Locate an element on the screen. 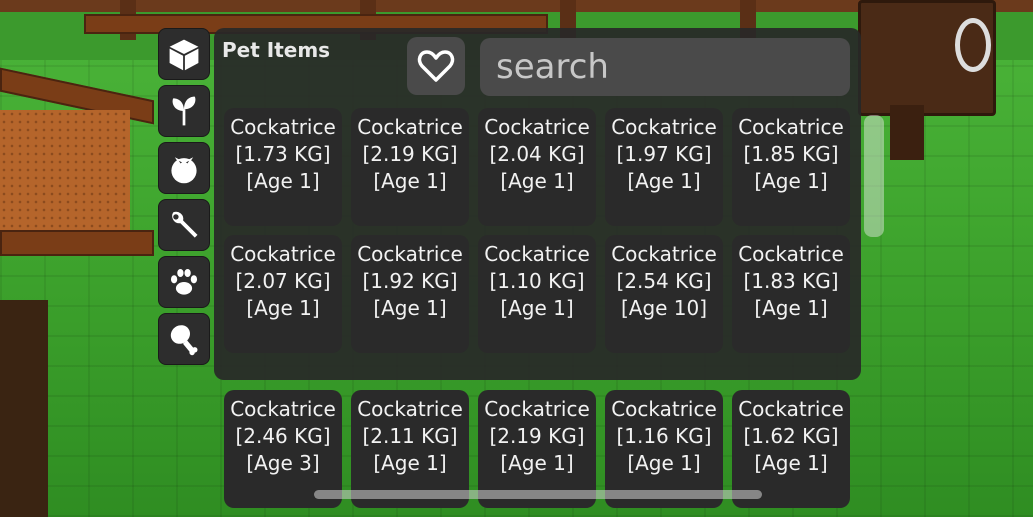 The image size is (1033, 517). pet-item-weight: [2.07 KG] is located at coordinates (283, 281).